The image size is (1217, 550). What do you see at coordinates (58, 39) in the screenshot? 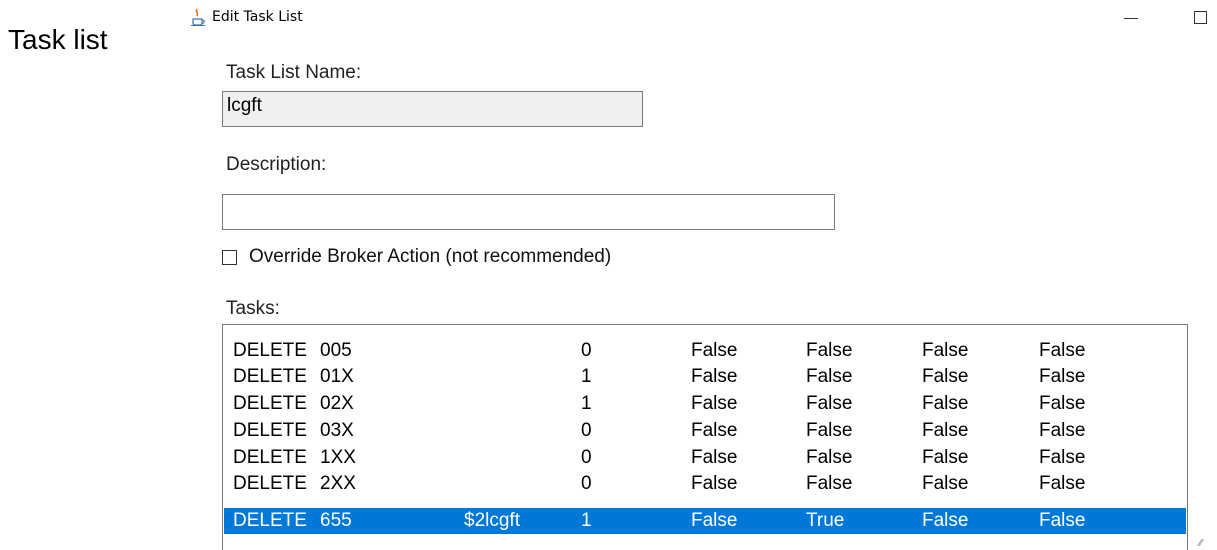
I see `slide-title: Task list` at bounding box center [58, 39].